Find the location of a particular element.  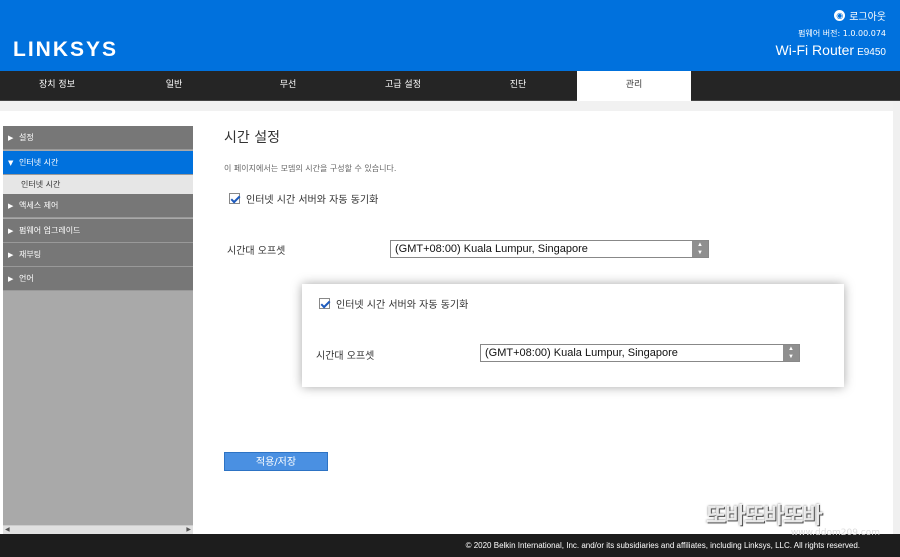

main-nav: 장치 정보 일반 무선 고급 설정 진단 관리 is located at coordinates (450, 86).